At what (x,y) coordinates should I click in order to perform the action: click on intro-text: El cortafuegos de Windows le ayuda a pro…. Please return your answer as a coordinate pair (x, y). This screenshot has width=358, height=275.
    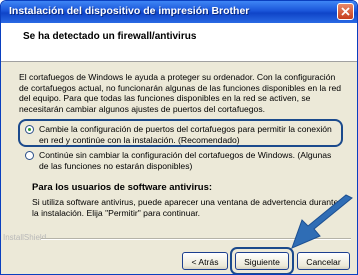
    Looking at the image, I should click on (180, 93).